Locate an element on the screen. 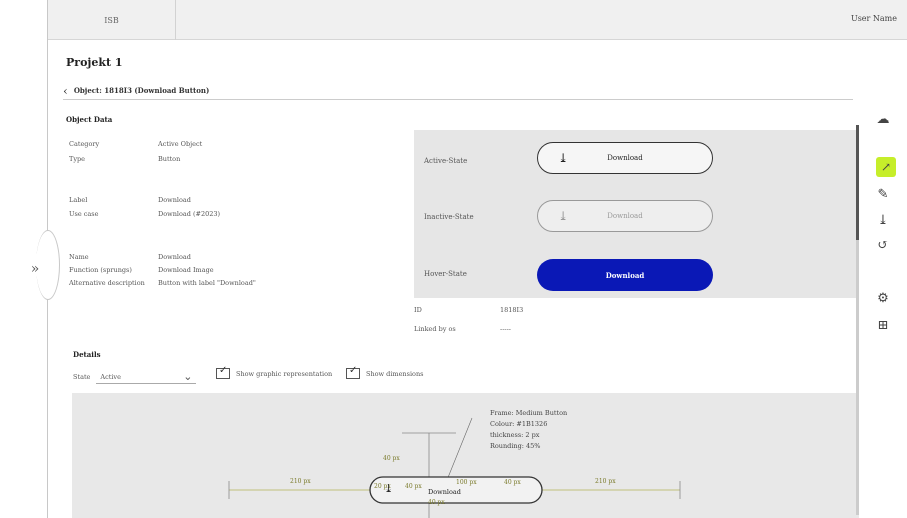 Image resolution: width=907 pixels, height=518 pixels. field-key: Use case is located at coordinates (84, 214).